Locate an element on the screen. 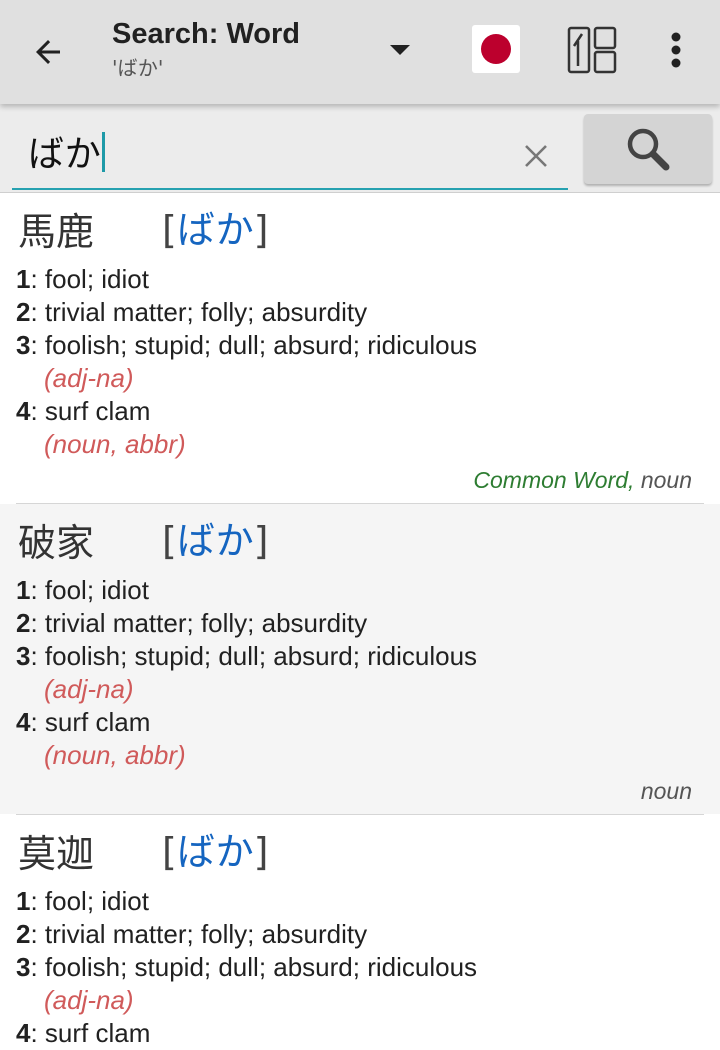  entry-header: 破家 [ばか] is located at coordinates (360, 543).